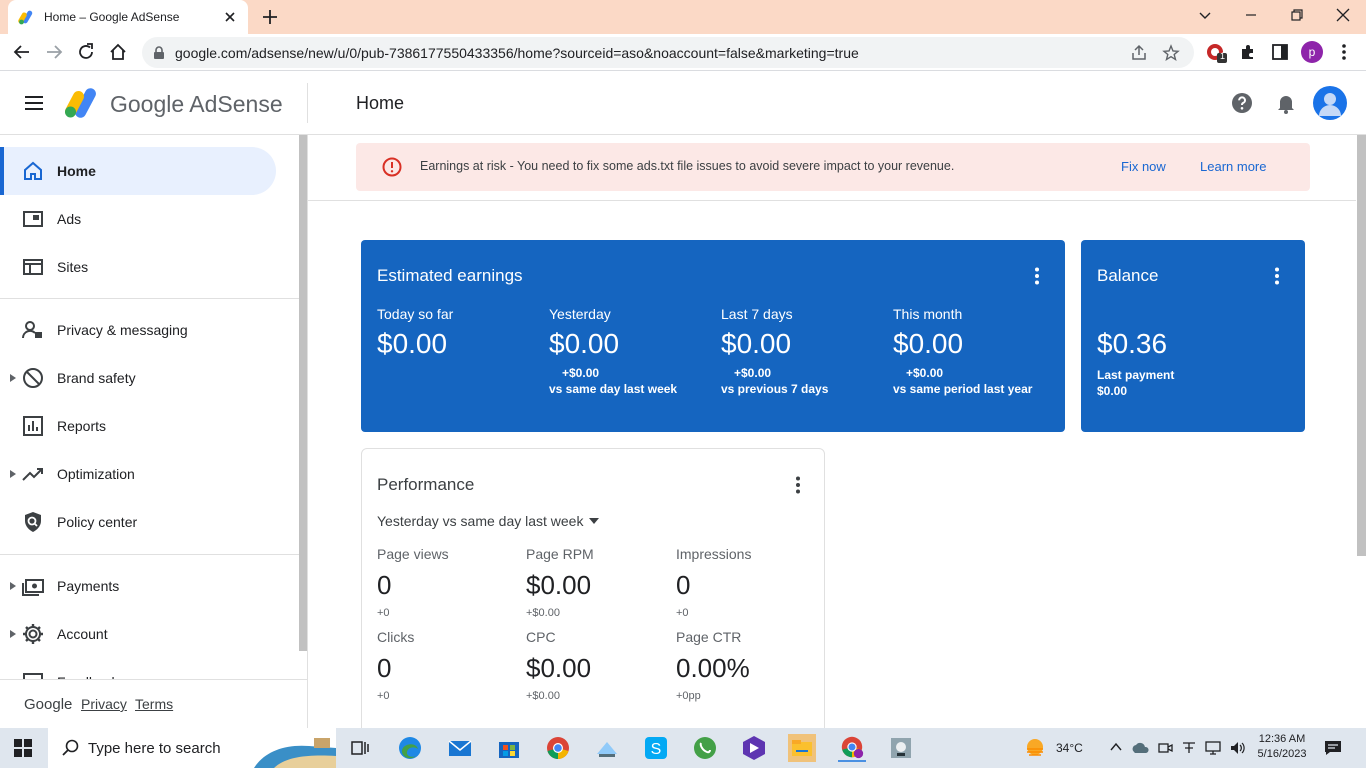 This screenshot has width=1366, height=768. What do you see at coordinates (1343, 15) in the screenshot?
I see `window-close-icon` at bounding box center [1343, 15].